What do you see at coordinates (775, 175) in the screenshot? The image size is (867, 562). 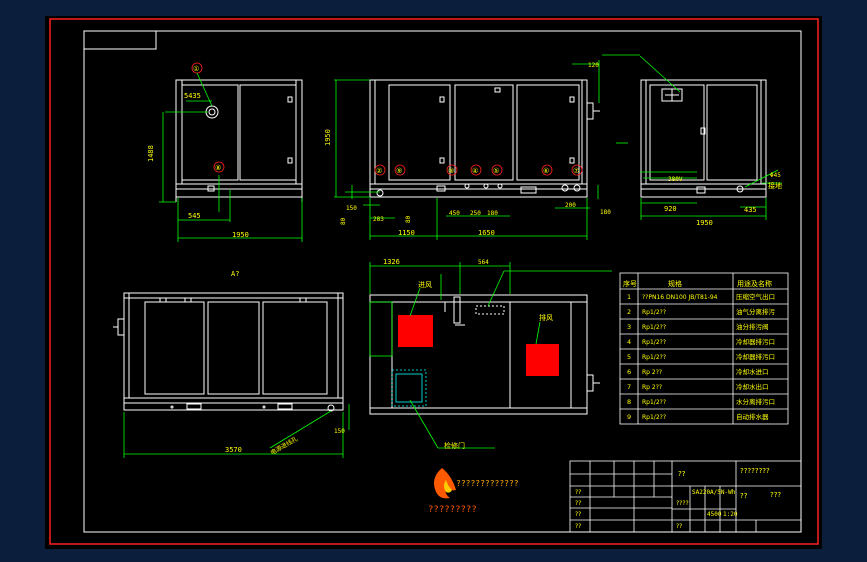 I see `right-dim-dia: Φ45` at bounding box center [775, 175].